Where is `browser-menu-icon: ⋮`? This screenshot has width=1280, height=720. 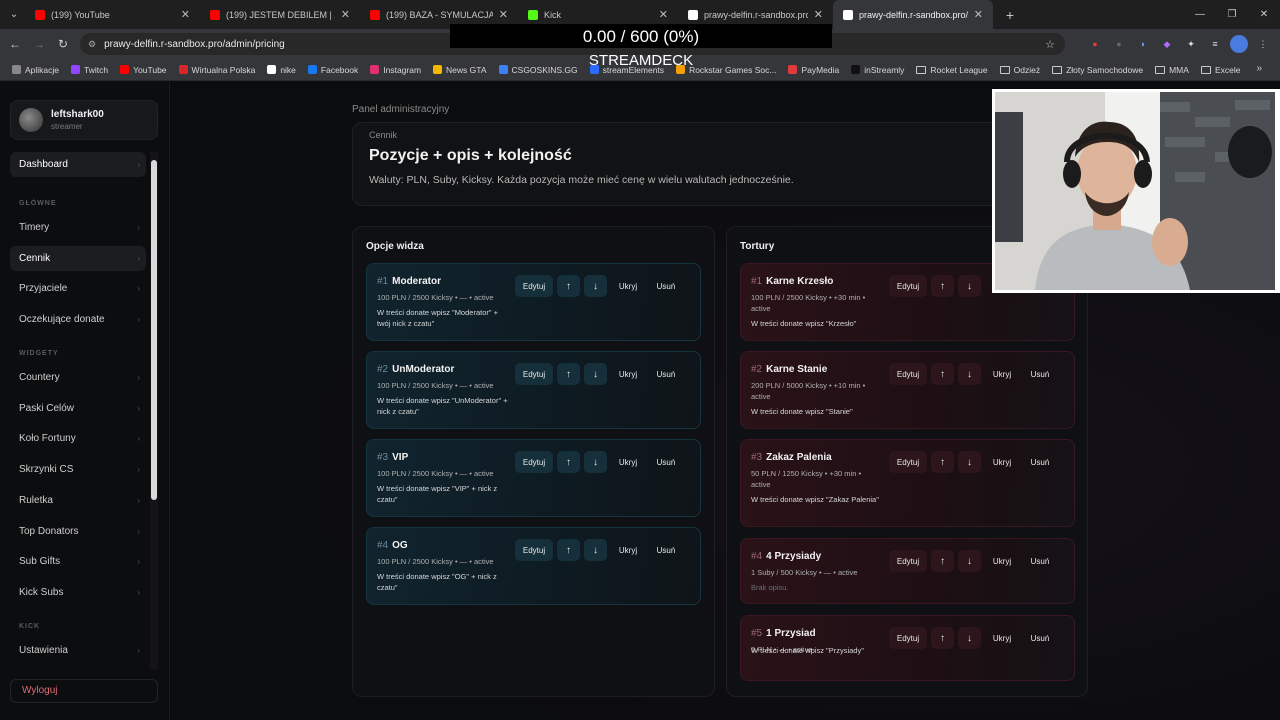
browser-menu-icon: ⋮ is located at coordinates (1263, 44).